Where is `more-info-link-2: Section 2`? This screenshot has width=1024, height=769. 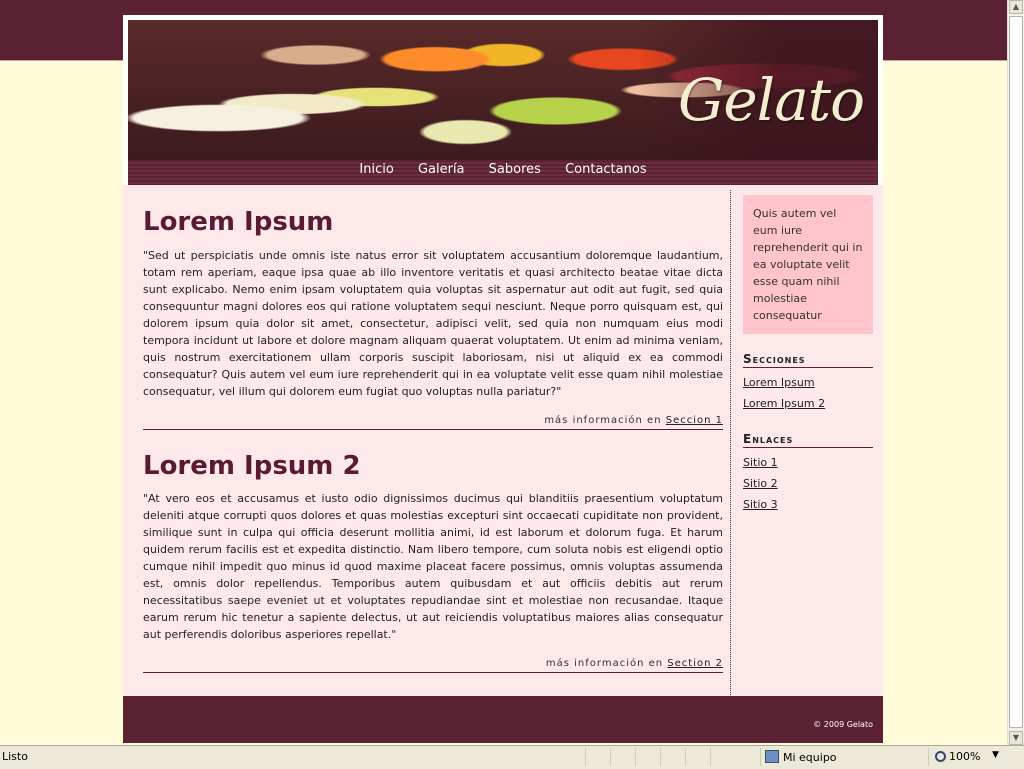
more-info-link-2: Section 2 is located at coordinates (695, 663).